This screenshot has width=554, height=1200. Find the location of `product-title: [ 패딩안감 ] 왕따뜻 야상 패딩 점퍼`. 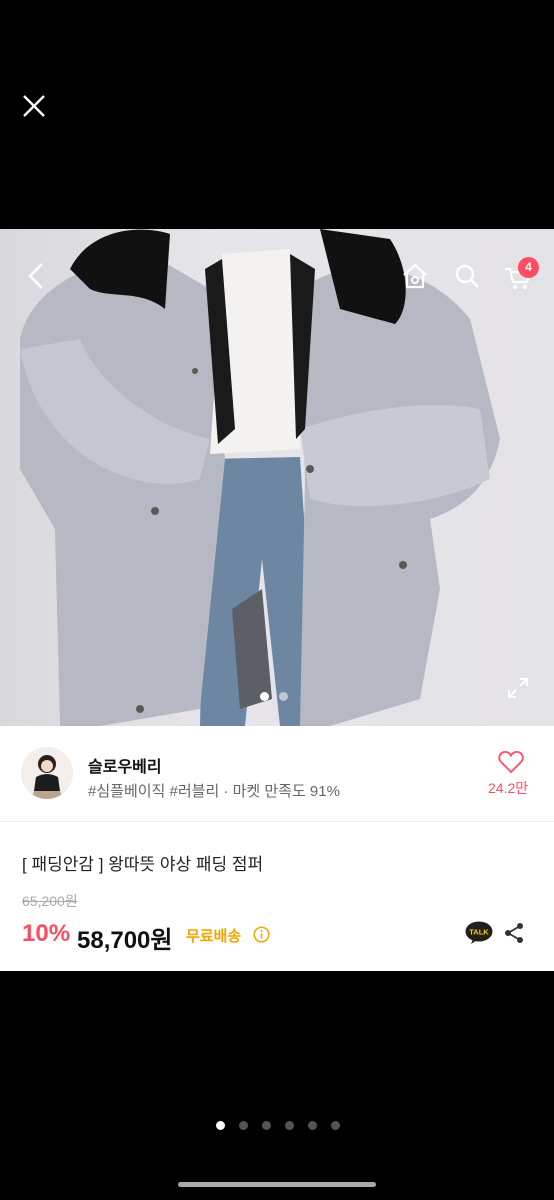

product-title: [ 패딩안감 ] 왕따뜻 야상 패딩 점퍼 is located at coordinates (143, 864).